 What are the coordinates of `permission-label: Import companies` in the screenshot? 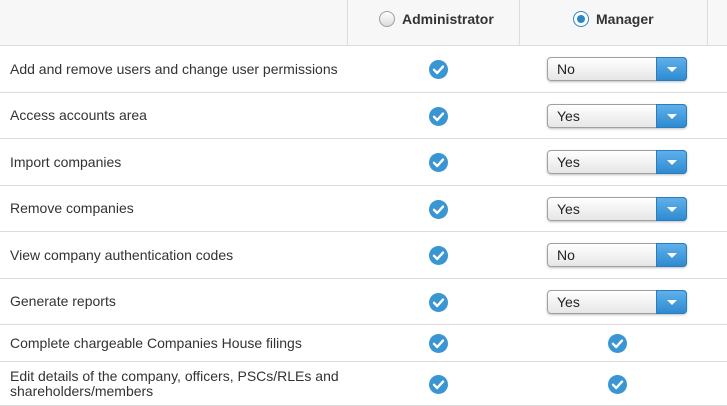 It's located at (66, 161).